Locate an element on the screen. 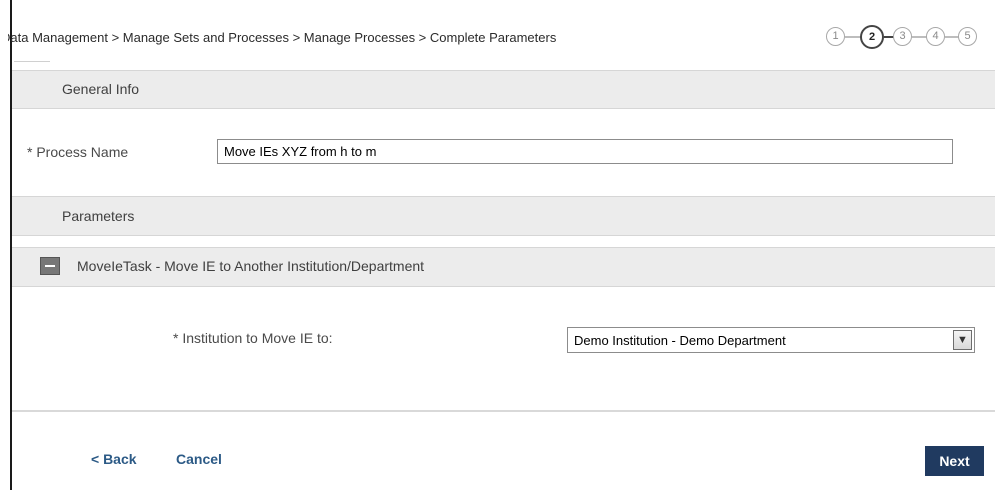 The image size is (995, 490). wizard-step-1: 1 is located at coordinates (835, 36).